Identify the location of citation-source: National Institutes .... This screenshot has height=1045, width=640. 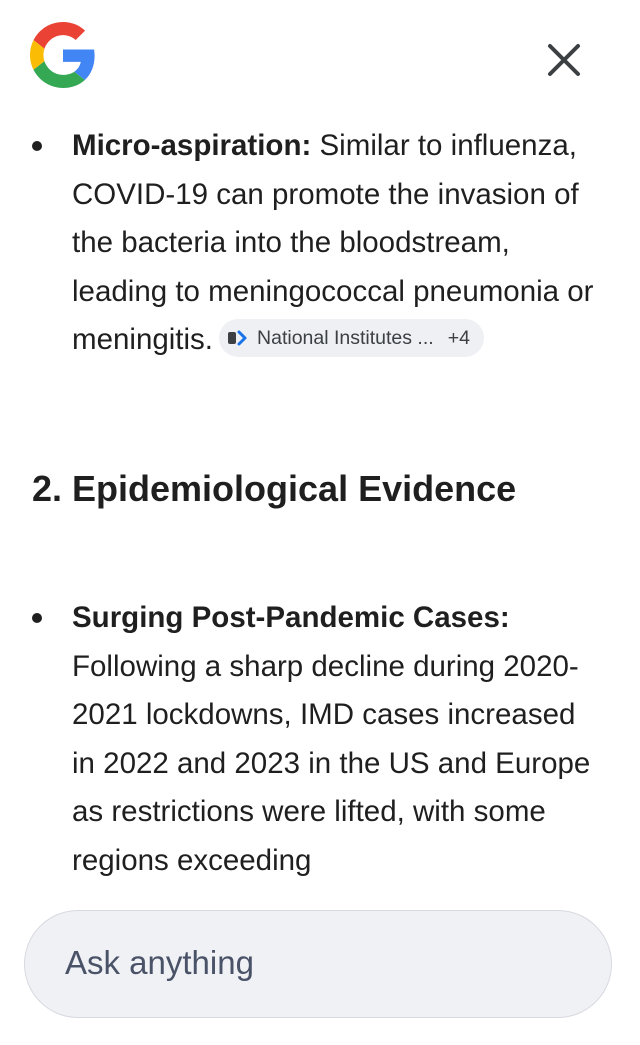
(345, 337).